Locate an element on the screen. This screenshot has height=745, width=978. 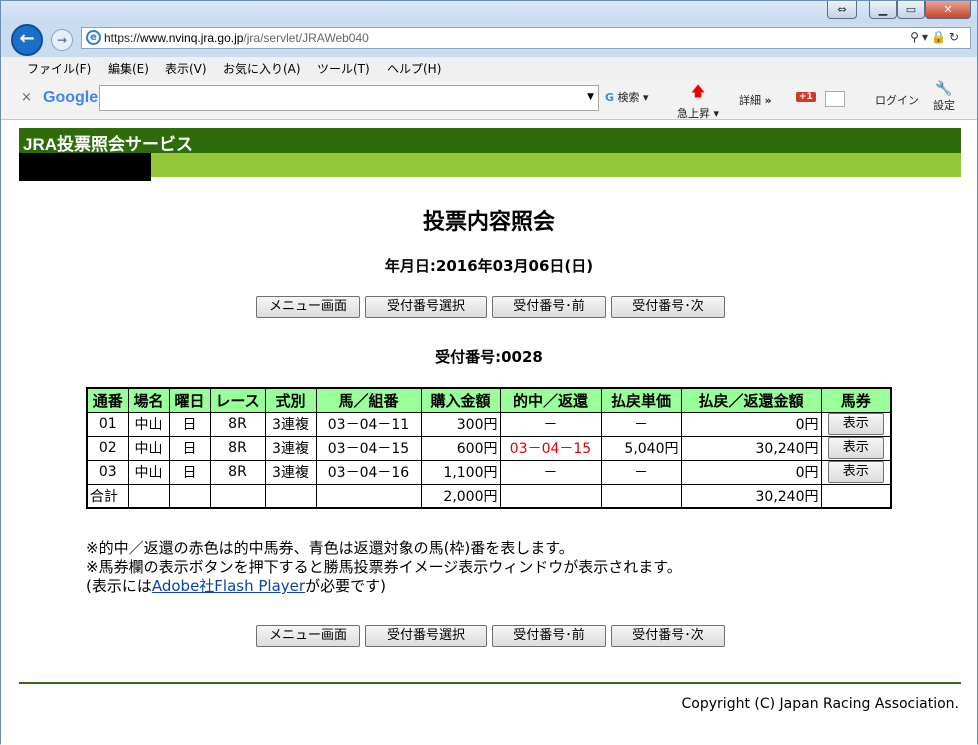
cell-hit: － is located at coordinates (550, 472).